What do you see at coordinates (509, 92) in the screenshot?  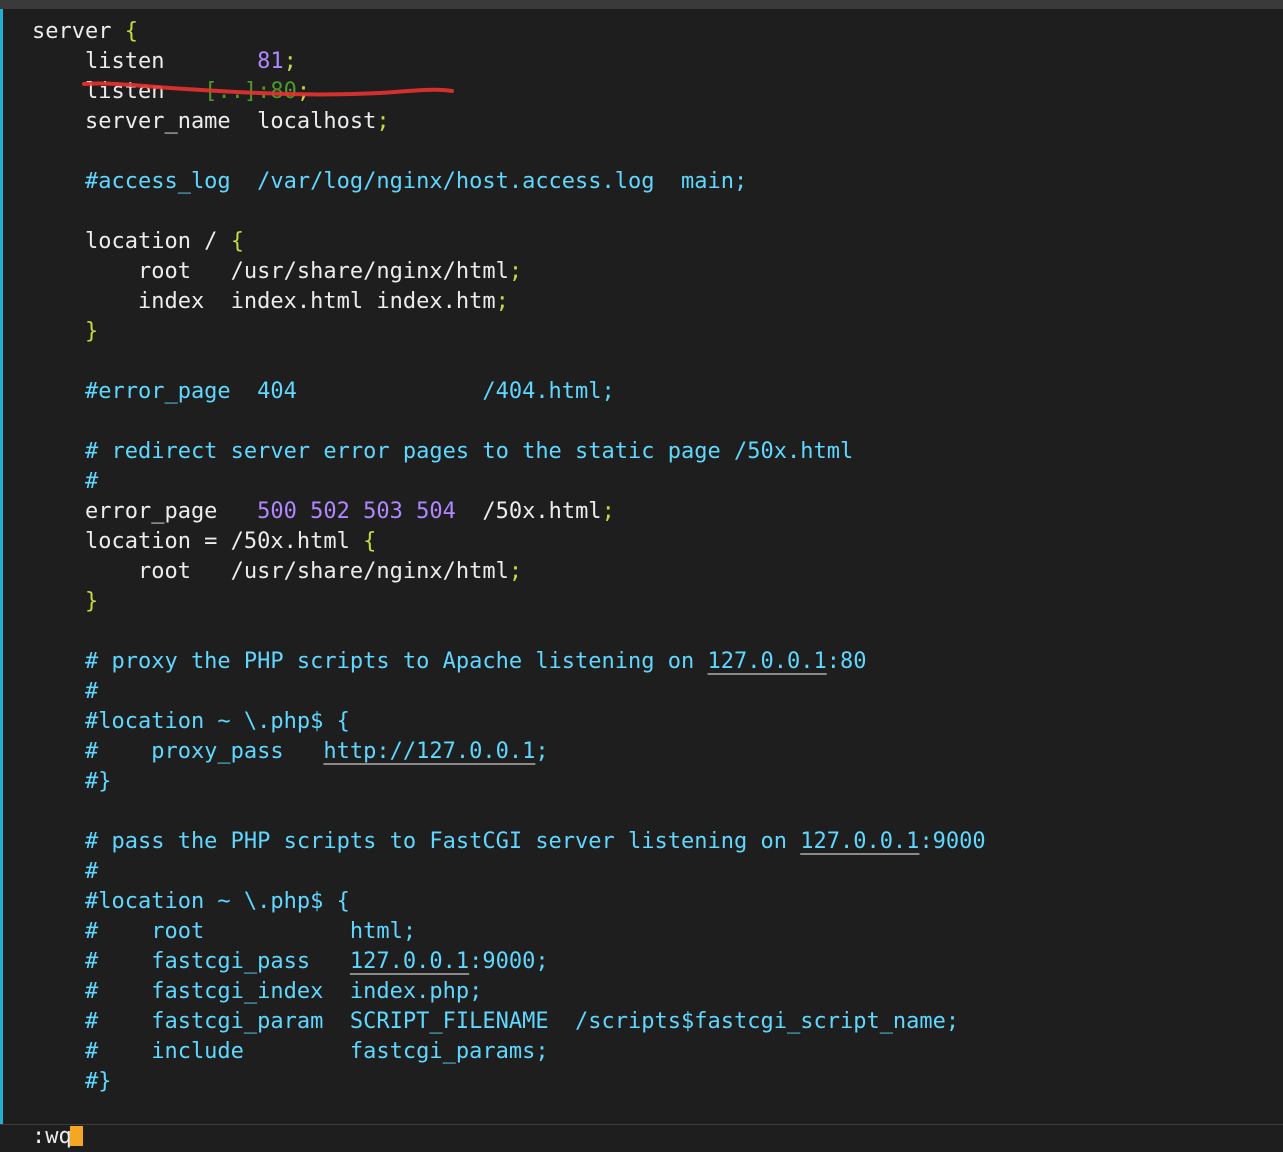 I see `code-line: listen [..]:80;` at bounding box center [509, 92].